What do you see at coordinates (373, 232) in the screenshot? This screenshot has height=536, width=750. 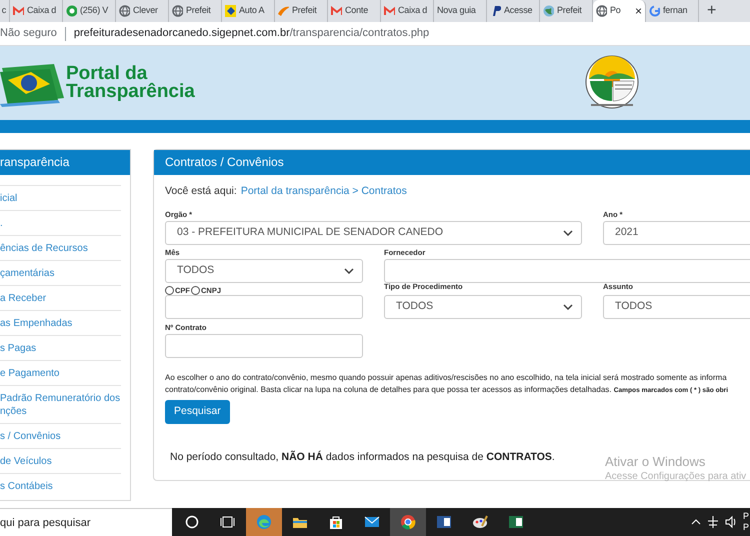 I see `dropdown-select: 03 - PREFEITURA MUNICIPAL DE SENADOR CANEDO` at bounding box center [373, 232].